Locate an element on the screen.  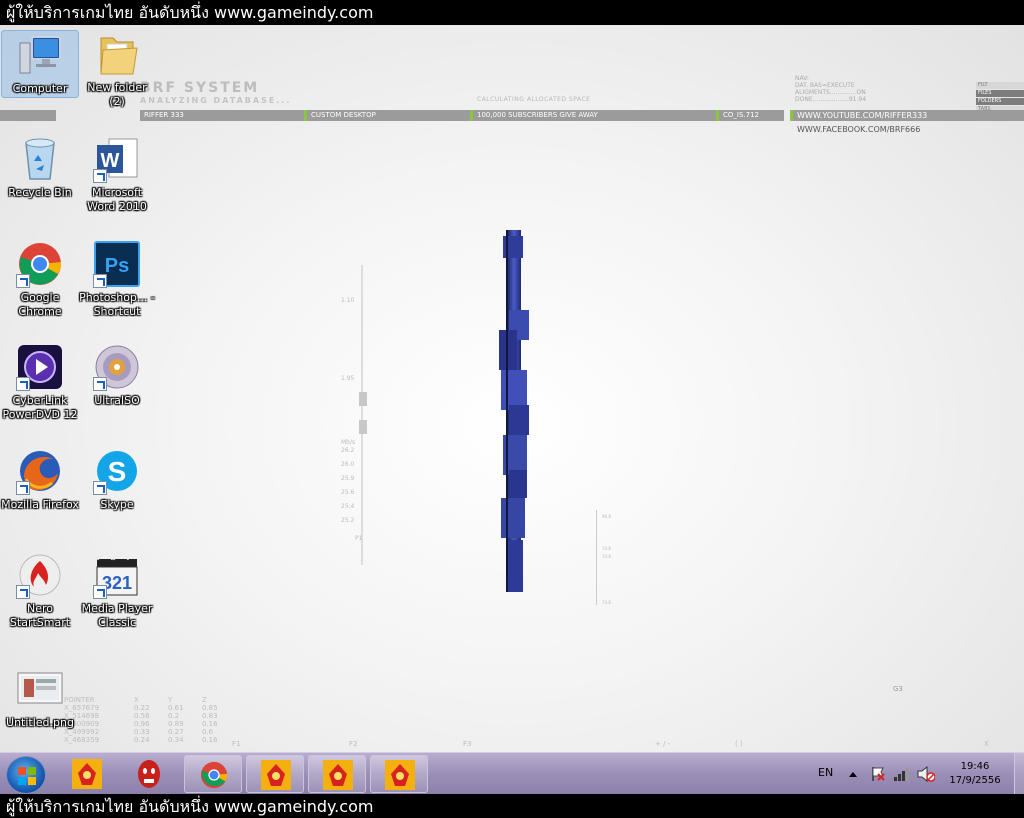
desktop-icon-new-folder: New folder (2) is located at coordinates (117, 69).